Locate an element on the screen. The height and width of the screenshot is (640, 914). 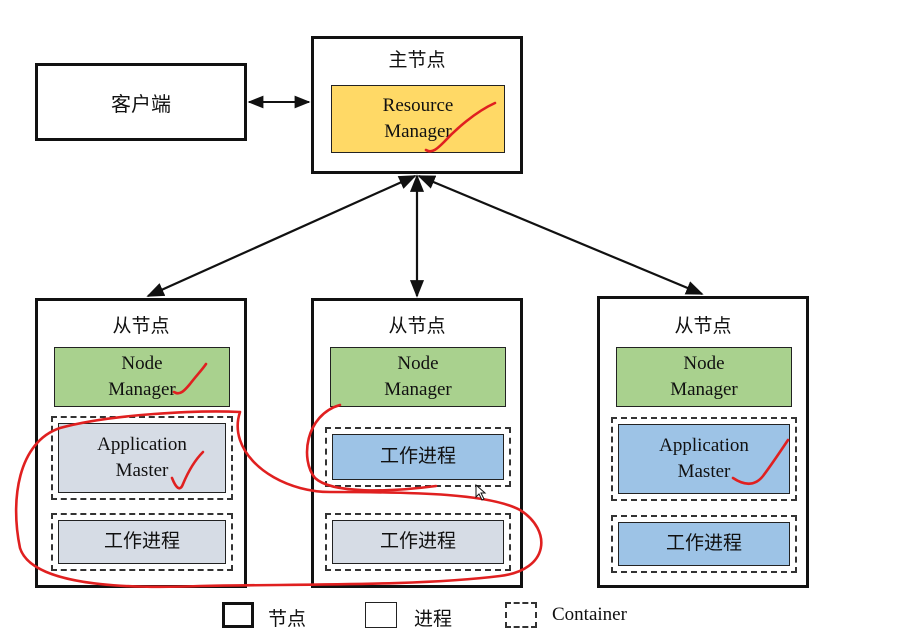
master-slave1-arrow is located at coordinates (281, 236).